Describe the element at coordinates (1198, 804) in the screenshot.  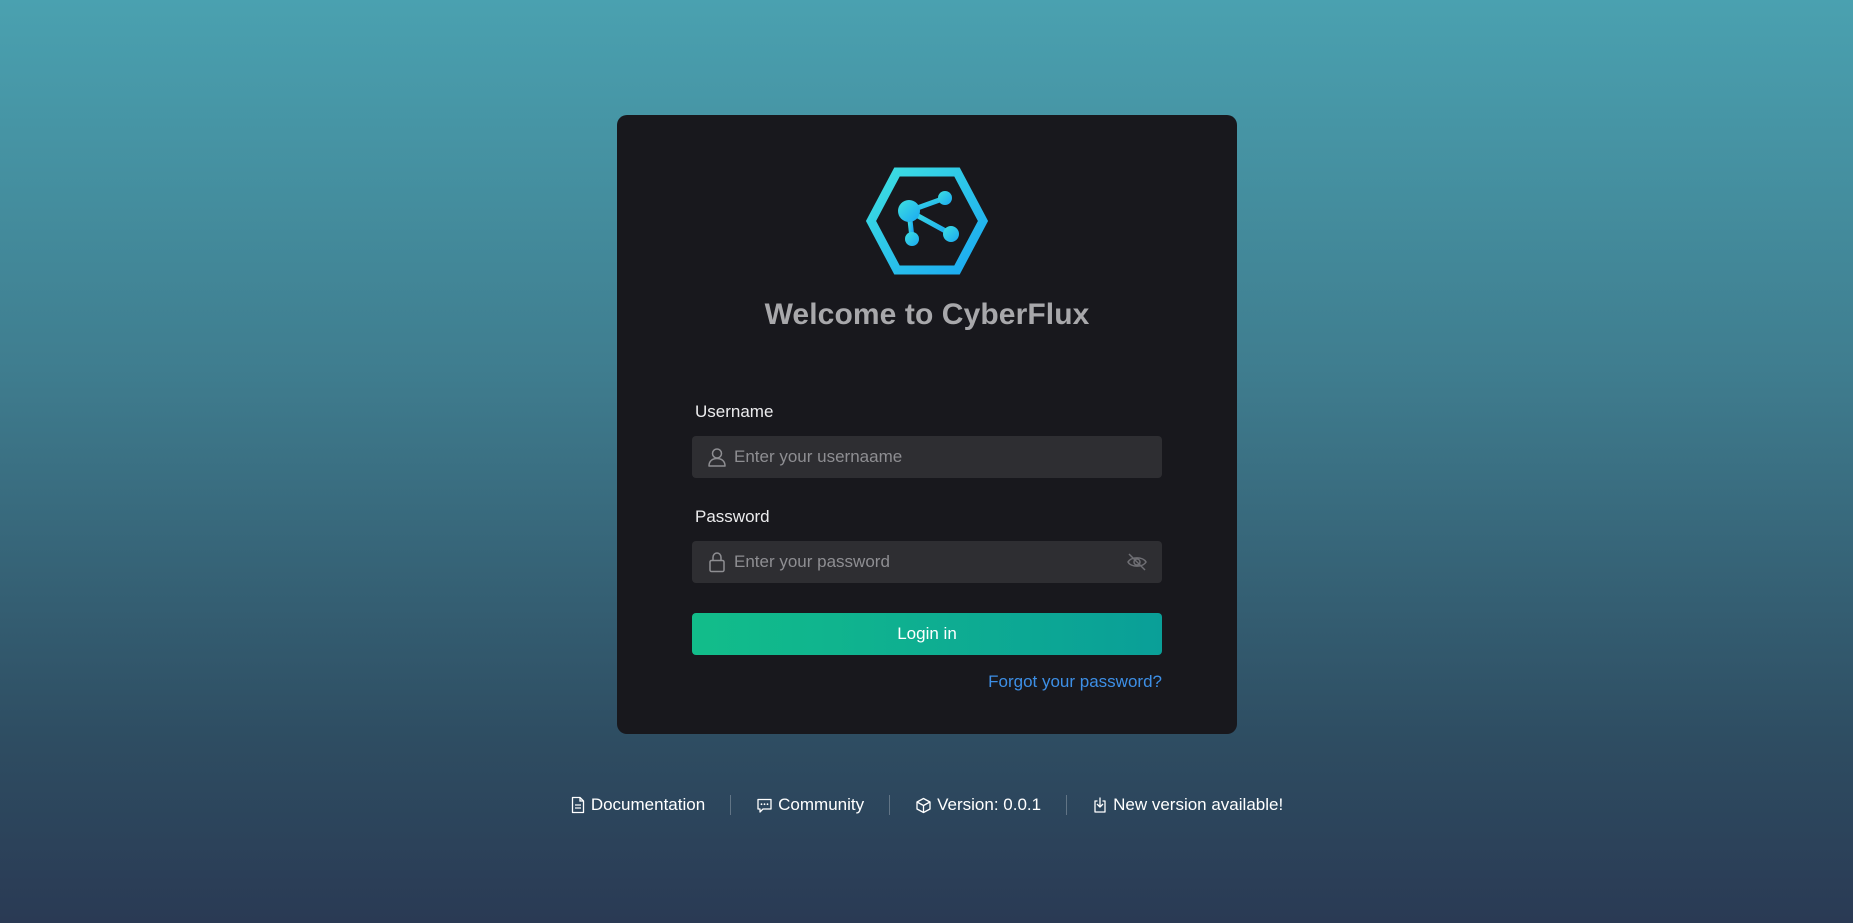
I see `new-version-label: New version available!` at that location.